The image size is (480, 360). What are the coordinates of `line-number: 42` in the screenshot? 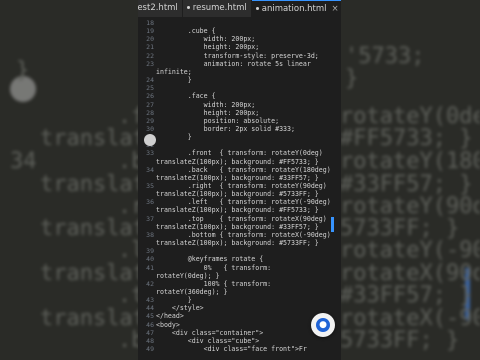 It's located at (150, 283).